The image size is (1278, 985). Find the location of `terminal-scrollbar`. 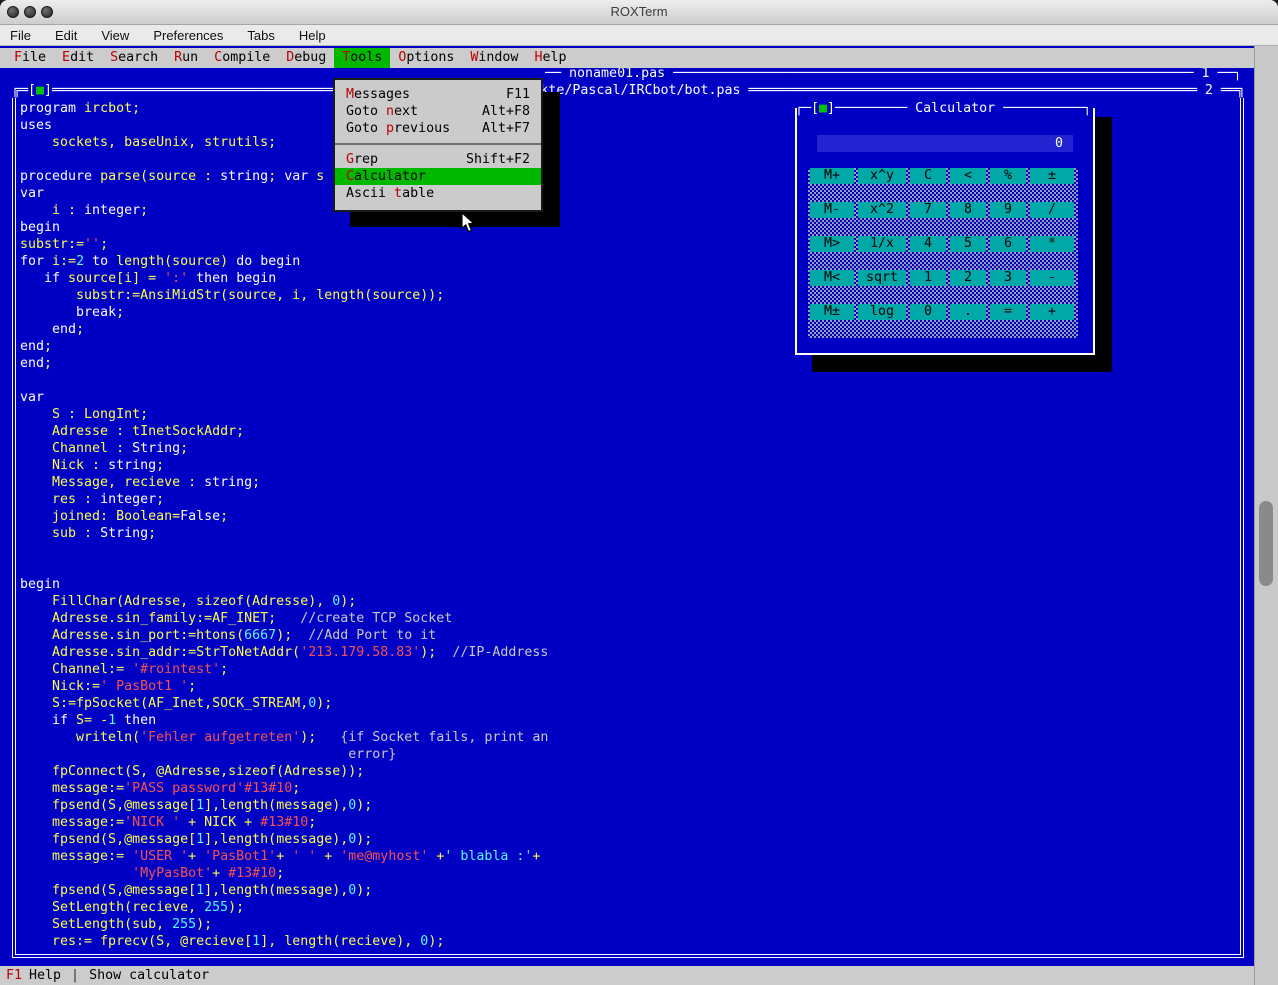

terminal-scrollbar is located at coordinates (1266, 515).